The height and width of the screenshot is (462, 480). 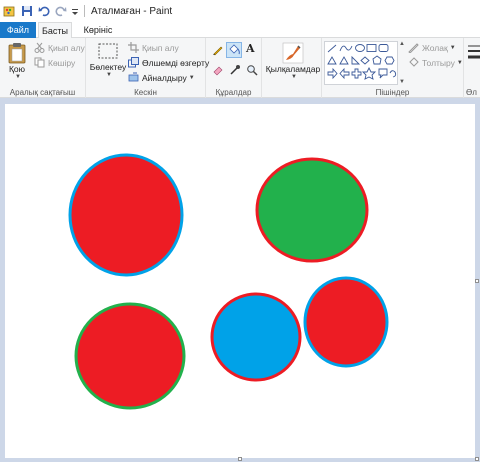 What do you see at coordinates (250, 48) in the screenshot?
I see `text-tool-icon: A` at bounding box center [250, 48].